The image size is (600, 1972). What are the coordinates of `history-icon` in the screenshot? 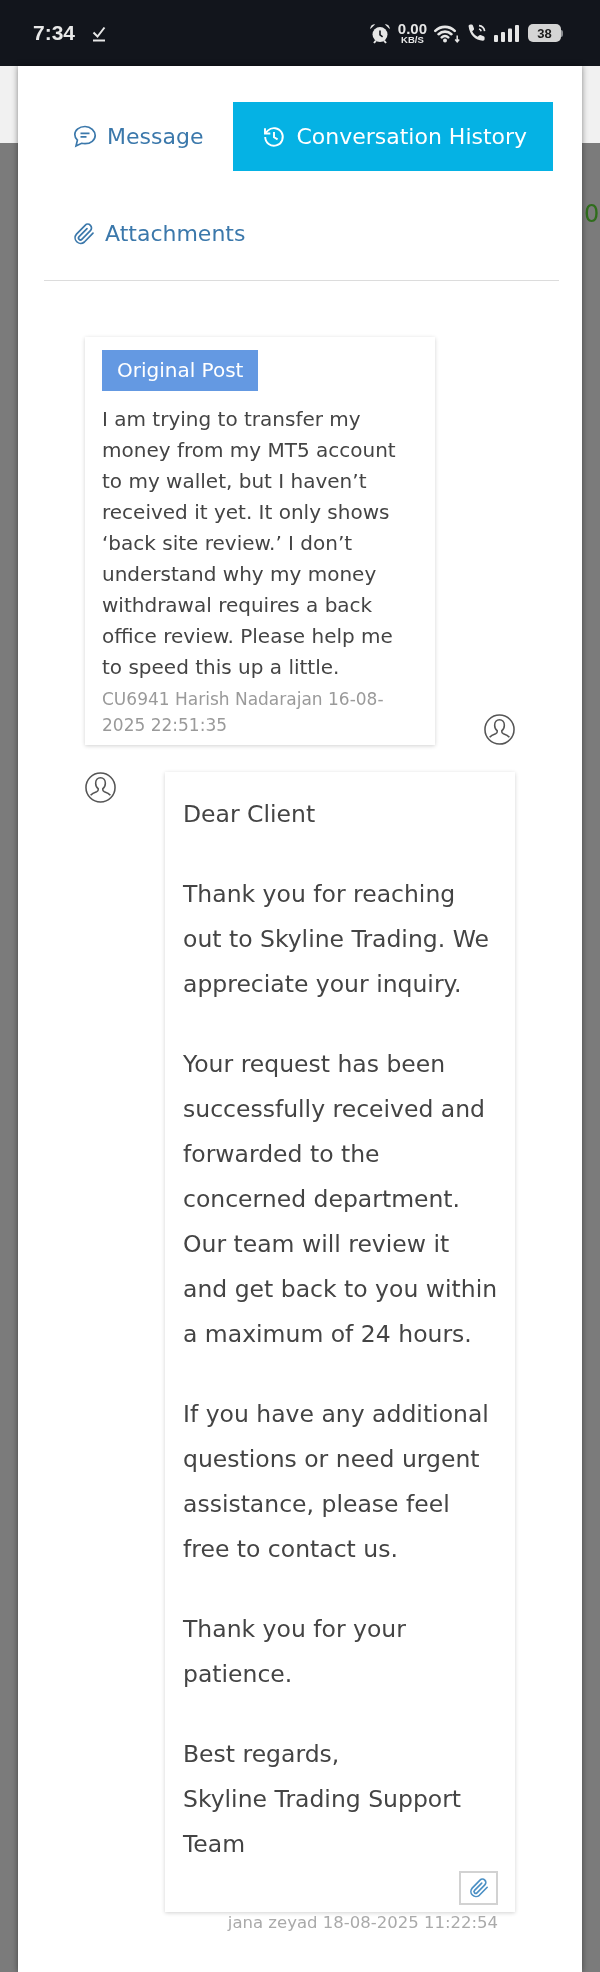 It's located at (274, 136).